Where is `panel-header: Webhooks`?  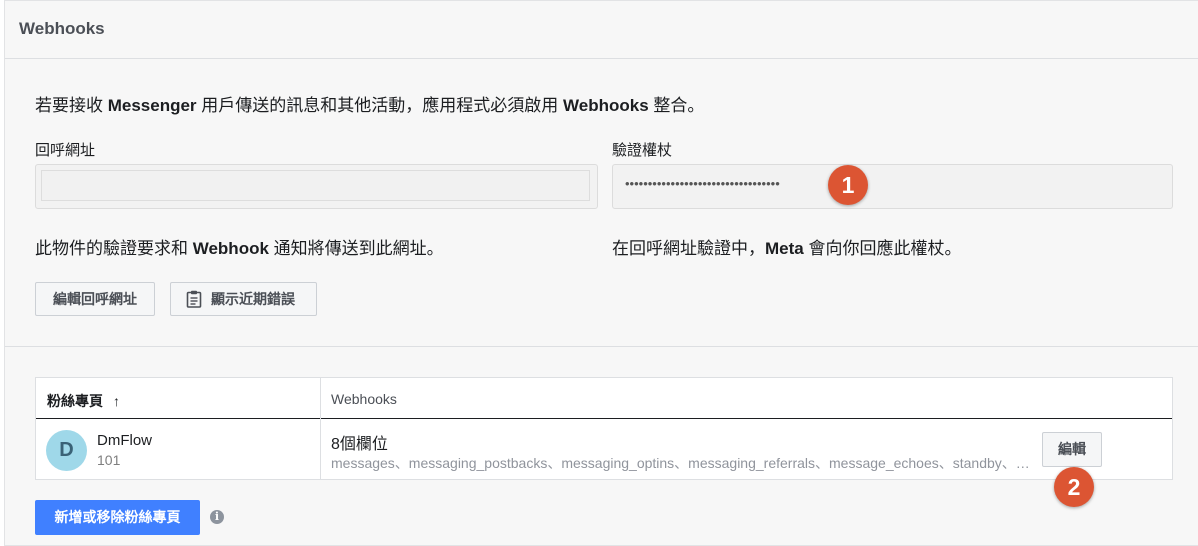
panel-header: Webhooks is located at coordinates (601, 30).